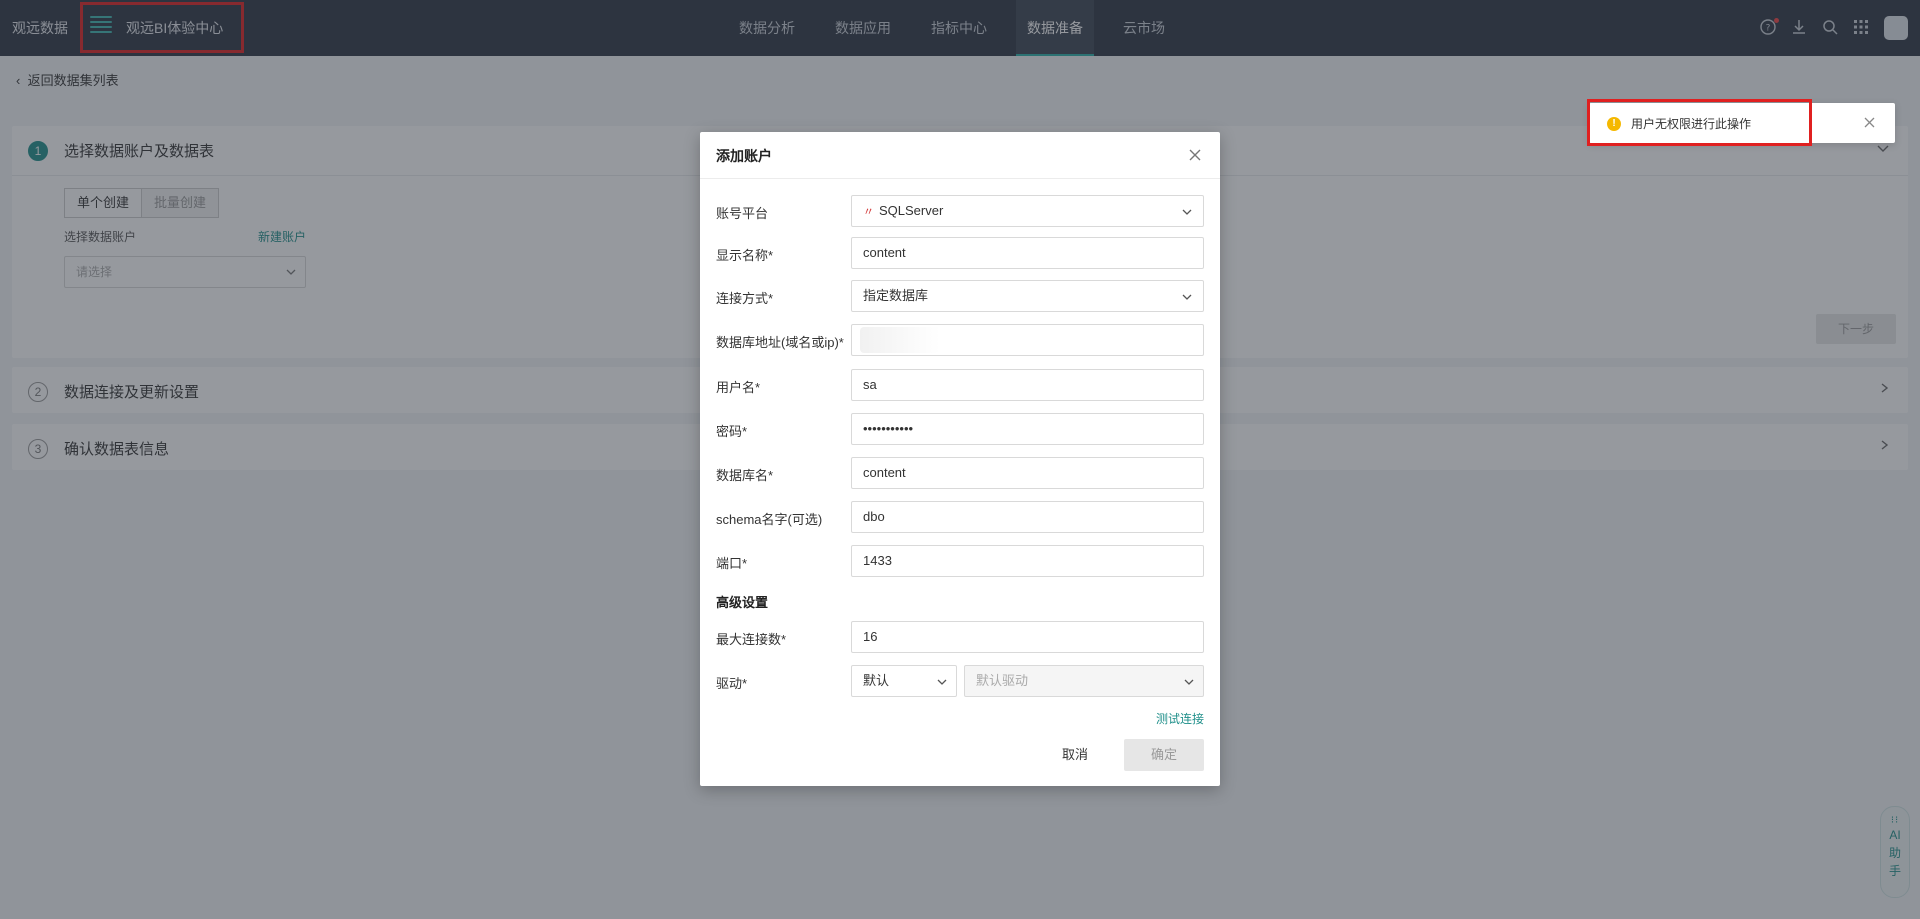 The image size is (1920, 919). What do you see at coordinates (1164, 755) in the screenshot?
I see `confirm-button: 确定` at bounding box center [1164, 755].